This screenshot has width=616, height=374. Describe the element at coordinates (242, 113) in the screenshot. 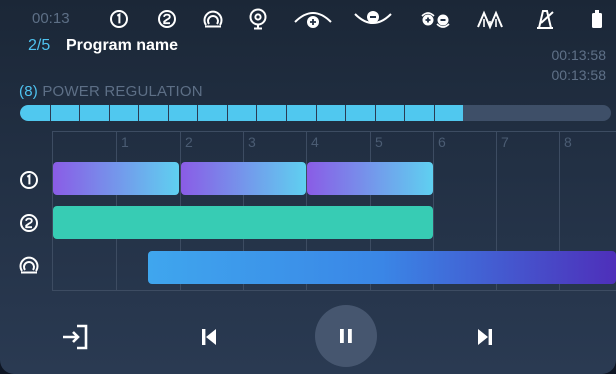

I see `power-regulation-fill` at that location.